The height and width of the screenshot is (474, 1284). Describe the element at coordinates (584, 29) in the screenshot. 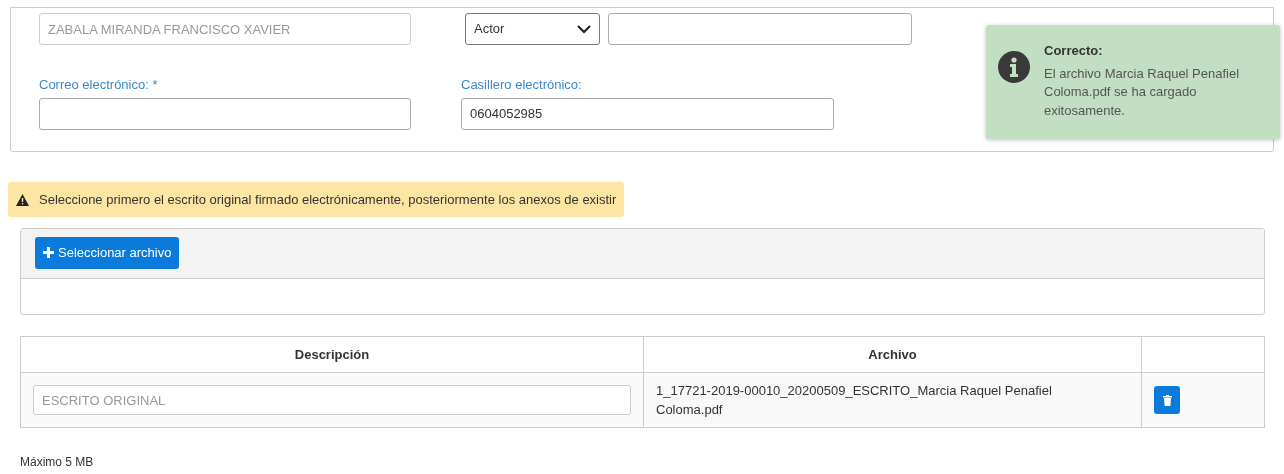

I see `chevron-down-icon` at that location.